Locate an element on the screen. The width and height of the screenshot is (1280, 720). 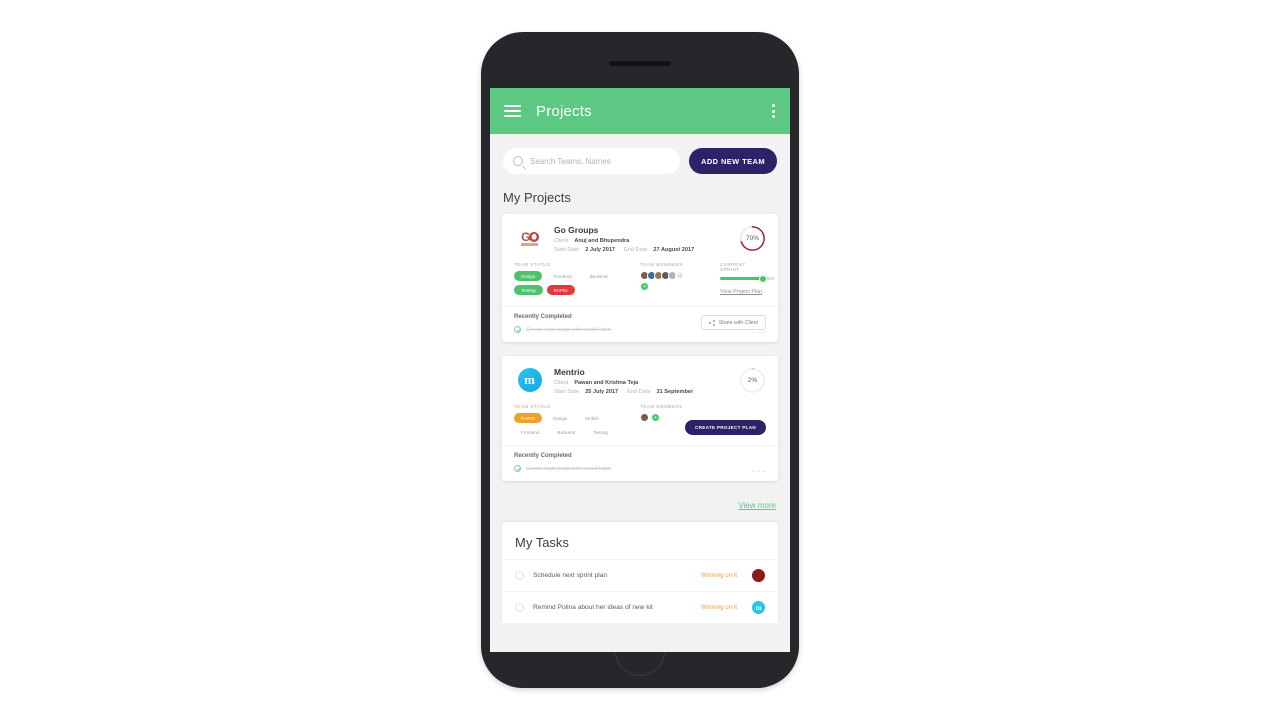
search-row: ADD NEW TEAM is located at coordinates (640, 159).